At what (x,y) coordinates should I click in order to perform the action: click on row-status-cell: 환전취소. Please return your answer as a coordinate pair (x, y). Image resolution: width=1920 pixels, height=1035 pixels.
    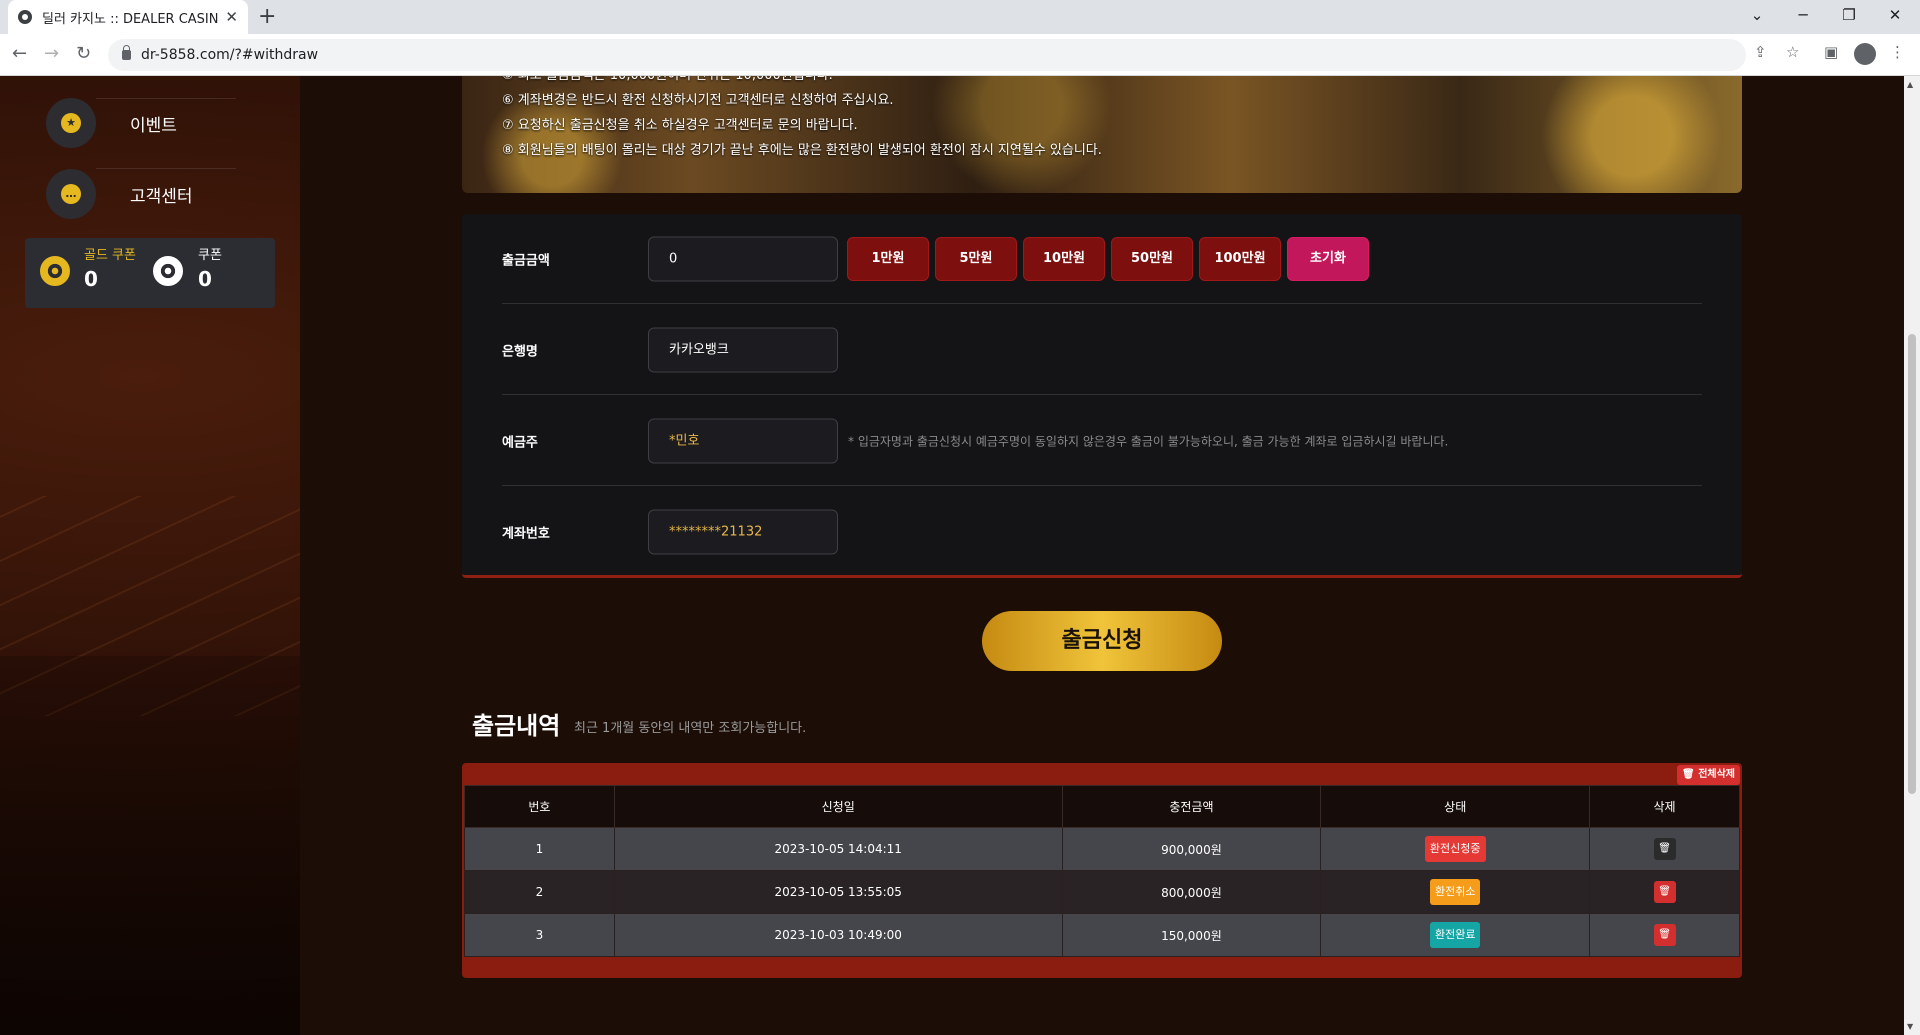
    Looking at the image, I should click on (1455, 892).